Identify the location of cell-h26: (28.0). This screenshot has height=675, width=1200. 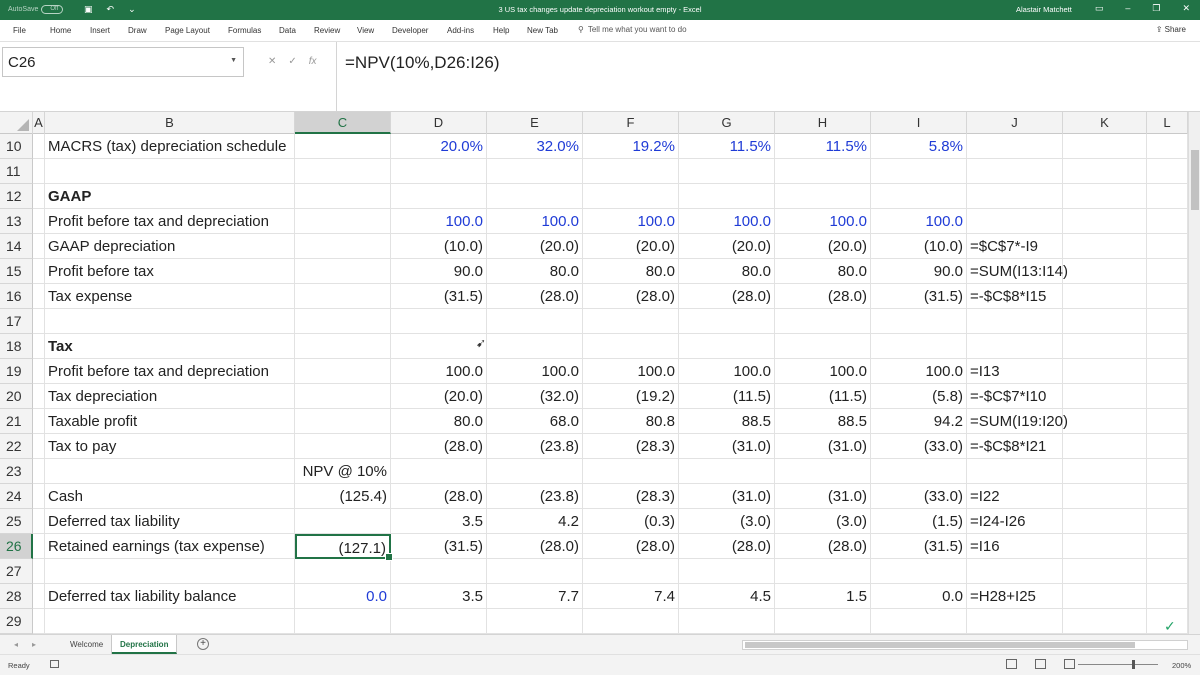
(823, 546).